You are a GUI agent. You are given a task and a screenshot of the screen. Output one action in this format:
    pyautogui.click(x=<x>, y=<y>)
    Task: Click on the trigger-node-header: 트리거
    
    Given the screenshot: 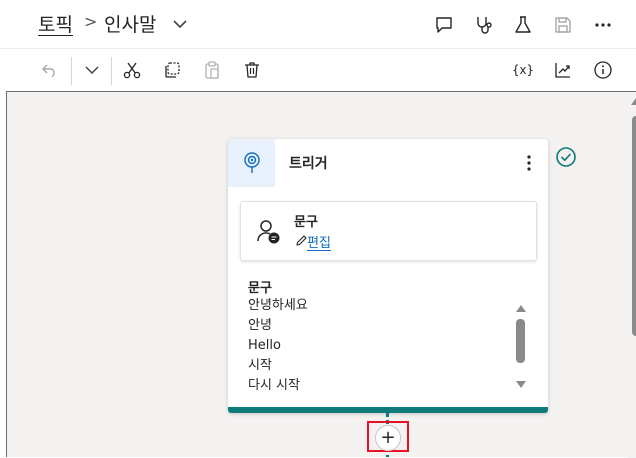 What is the action you would take?
    pyautogui.click(x=388, y=163)
    